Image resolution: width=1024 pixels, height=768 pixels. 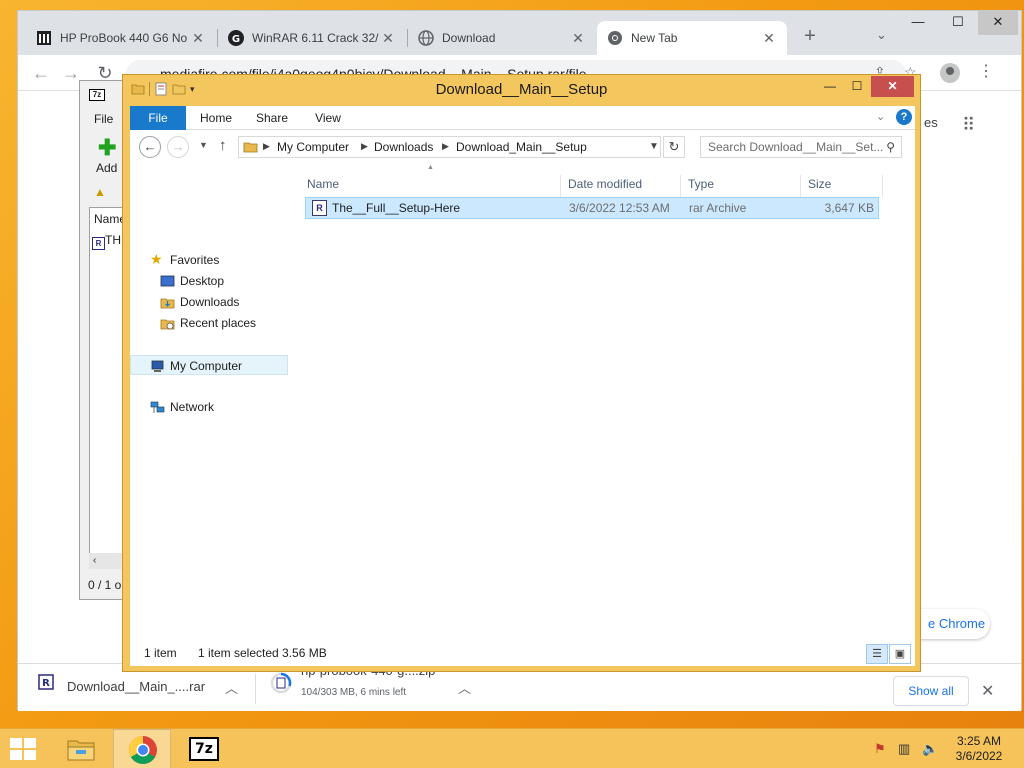 What do you see at coordinates (223, 145) in the screenshot?
I see `up-arrow-icon: ↑` at bounding box center [223, 145].